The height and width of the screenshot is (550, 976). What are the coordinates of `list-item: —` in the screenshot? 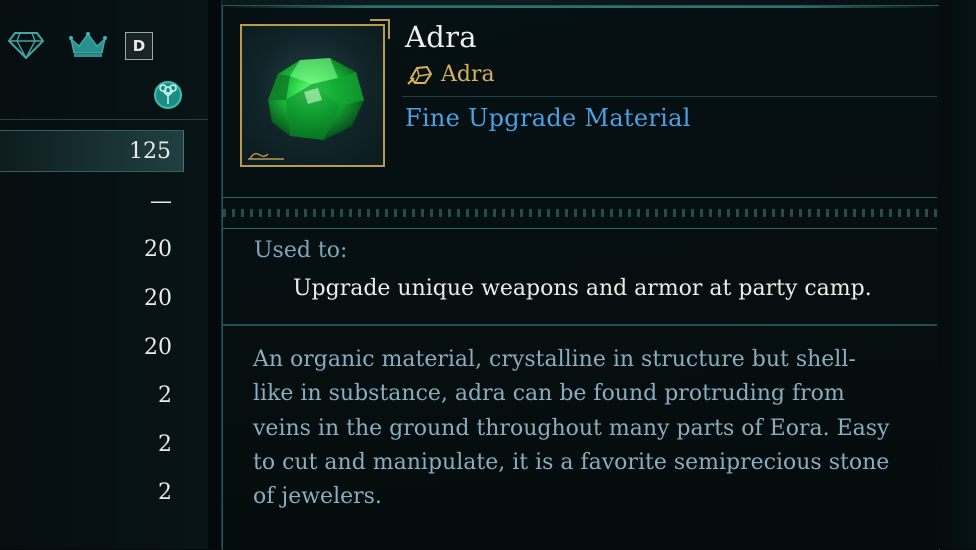 It's located at (92, 201).